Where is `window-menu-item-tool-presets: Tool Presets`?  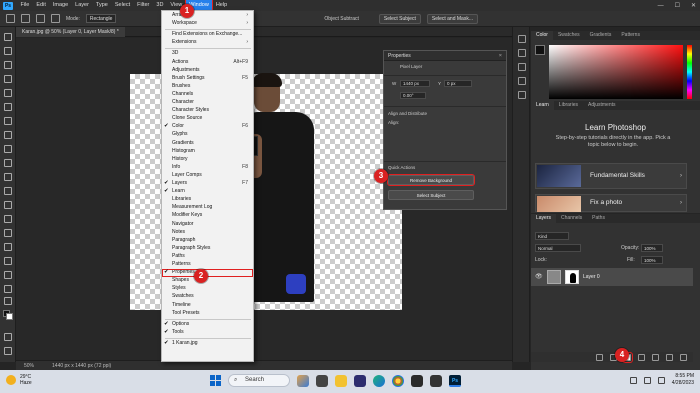 window-menu-item-tool-presets: Tool Presets is located at coordinates (207, 314).